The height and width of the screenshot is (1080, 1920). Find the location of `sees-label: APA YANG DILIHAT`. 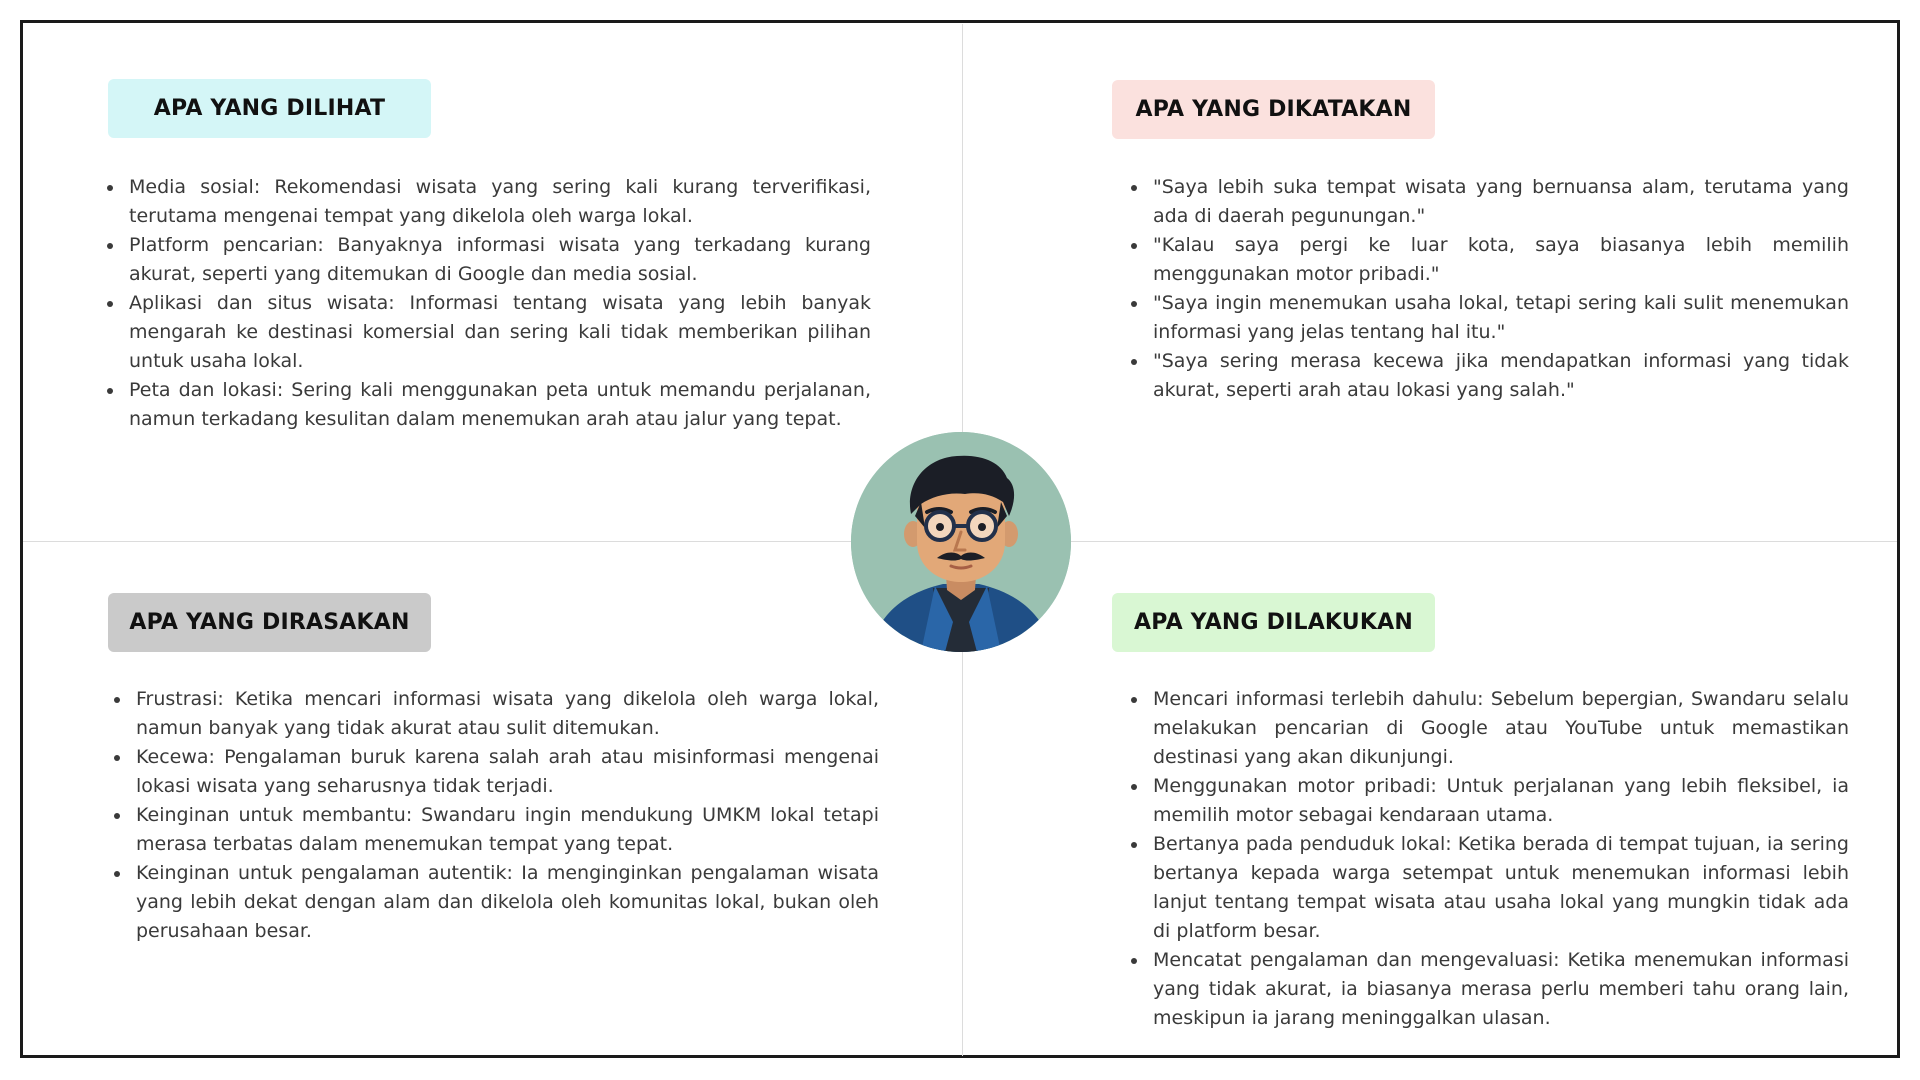

sees-label: APA YANG DILIHAT is located at coordinates (269, 108).